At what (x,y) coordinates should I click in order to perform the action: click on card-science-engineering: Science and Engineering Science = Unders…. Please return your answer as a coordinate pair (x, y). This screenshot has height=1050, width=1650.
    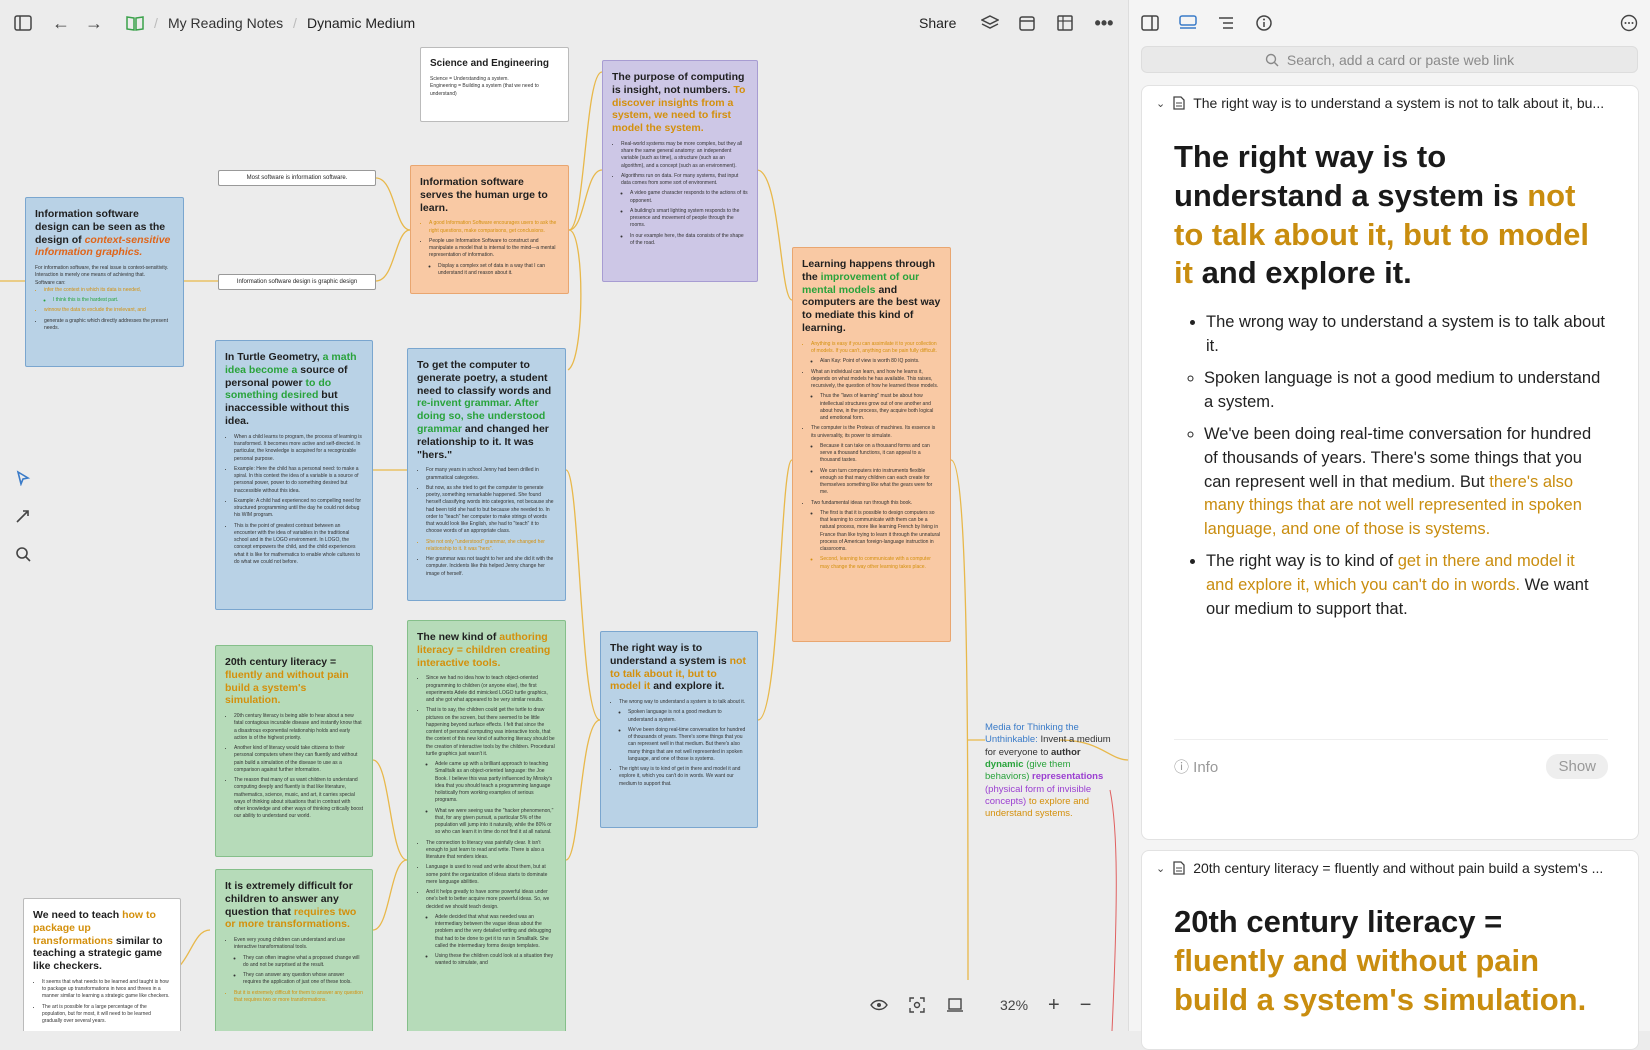
    Looking at the image, I should click on (494, 84).